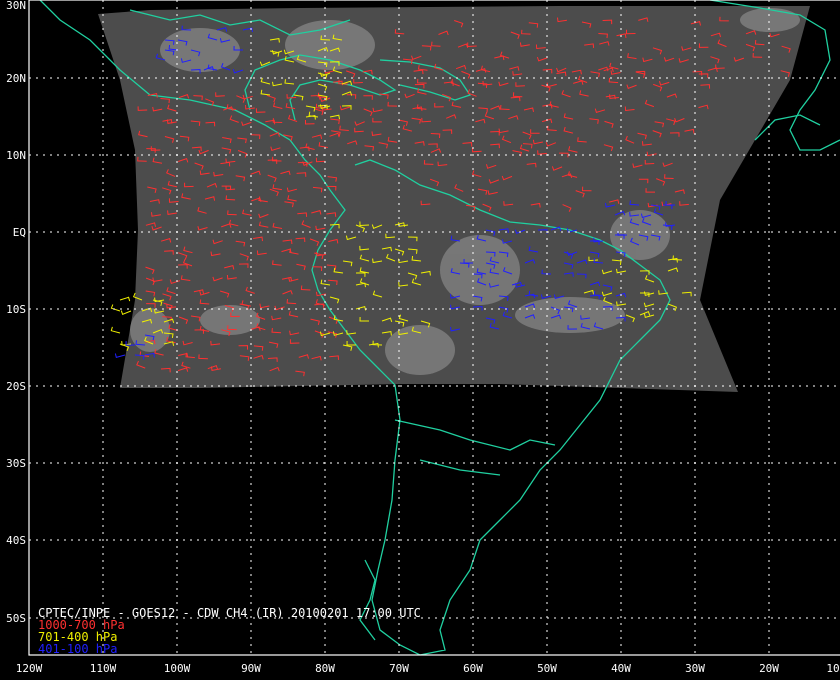 This screenshot has width=840, height=680. I want to click on longitude-label: 50W, so click(547, 668).